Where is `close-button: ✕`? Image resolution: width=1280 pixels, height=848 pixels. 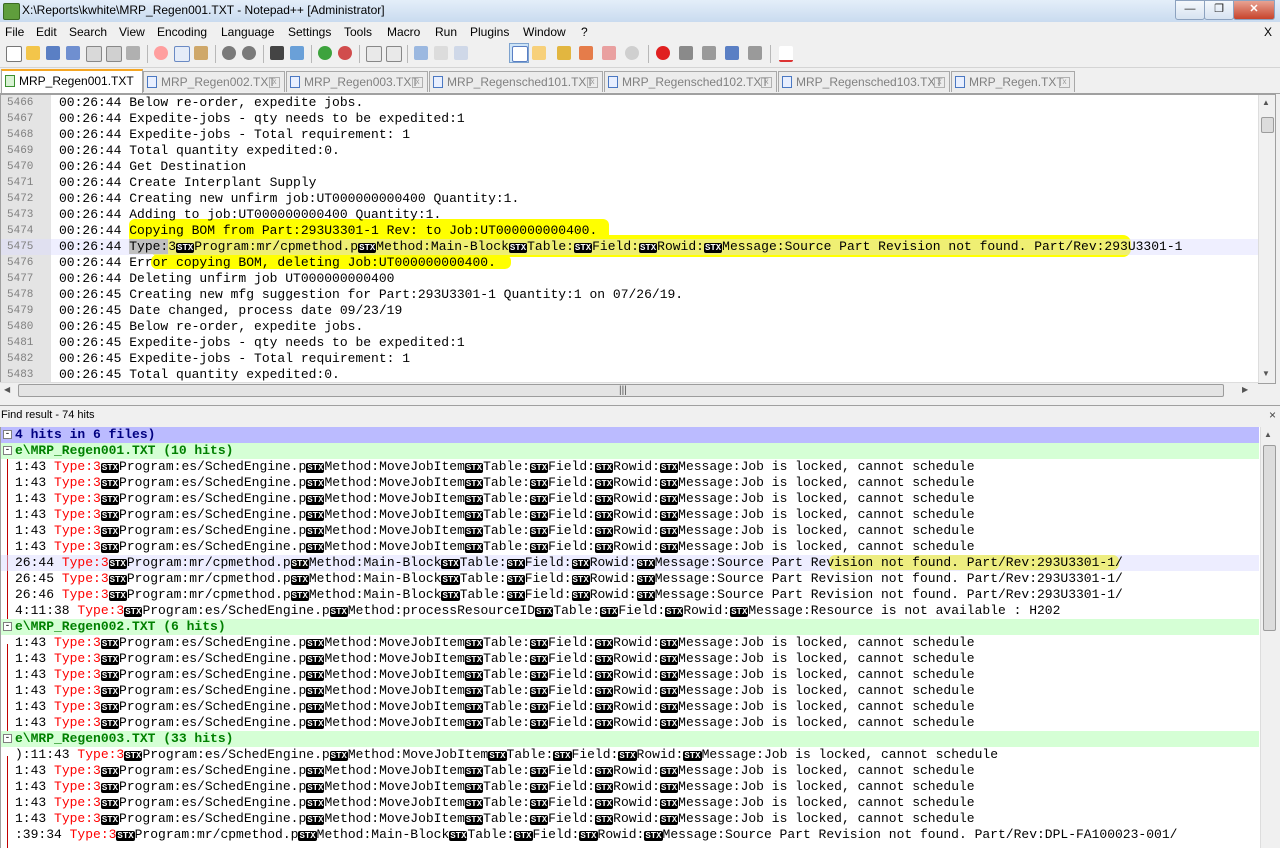 close-button: ✕ is located at coordinates (1254, 10).